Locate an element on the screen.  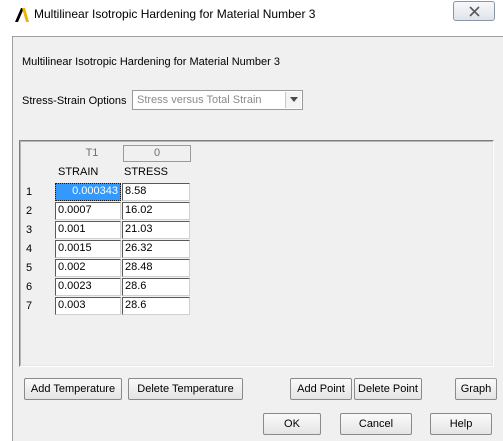
stress-cell: 16.02 is located at coordinates (156, 211).